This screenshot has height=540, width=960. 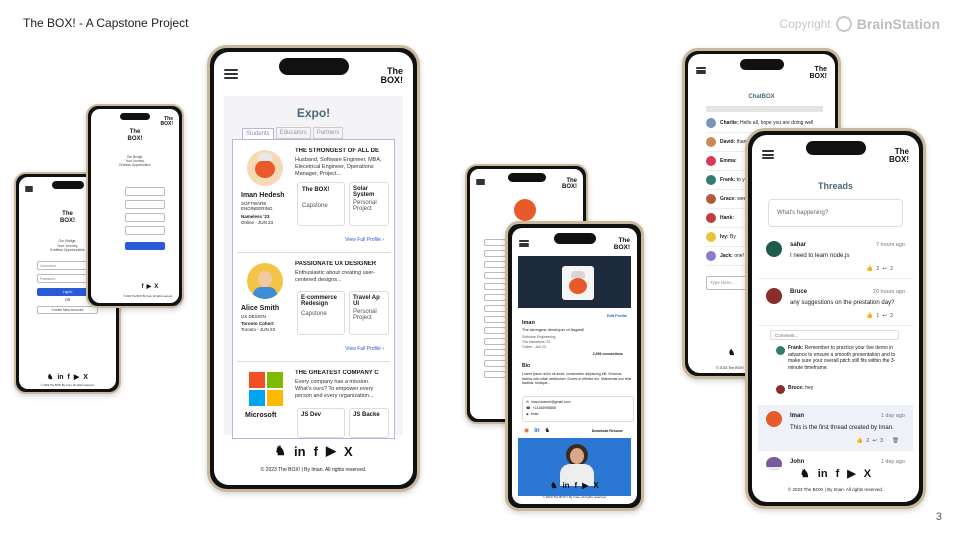 What do you see at coordinates (293, 133) in the screenshot?
I see `tab-educators: Educators` at bounding box center [293, 133].